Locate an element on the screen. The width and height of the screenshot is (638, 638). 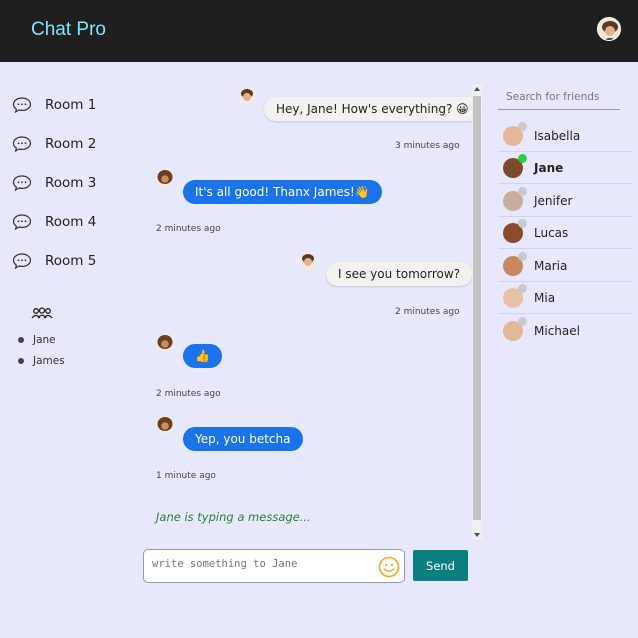
send-button: Send is located at coordinates (440, 565).